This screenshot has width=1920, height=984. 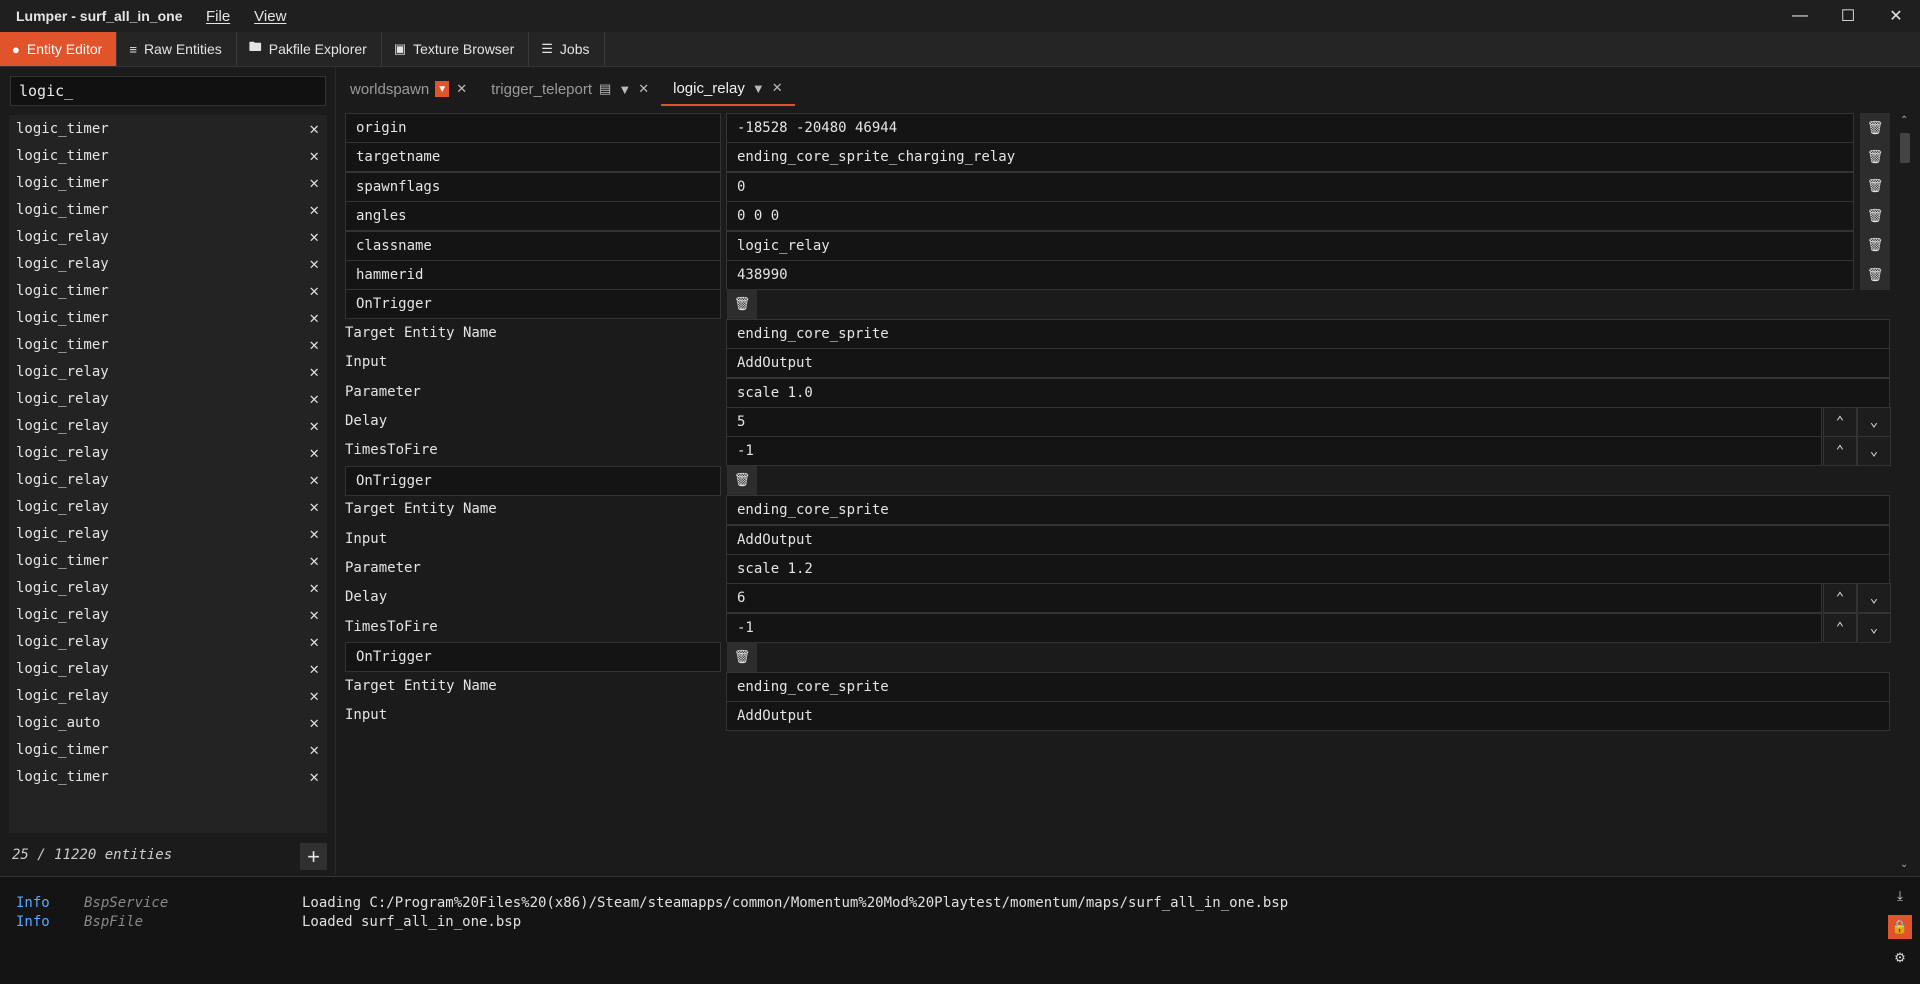 What do you see at coordinates (728, 89) in the screenshot?
I see `tab-logic-relay: logic_relay ▼ ✕` at bounding box center [728, 89].